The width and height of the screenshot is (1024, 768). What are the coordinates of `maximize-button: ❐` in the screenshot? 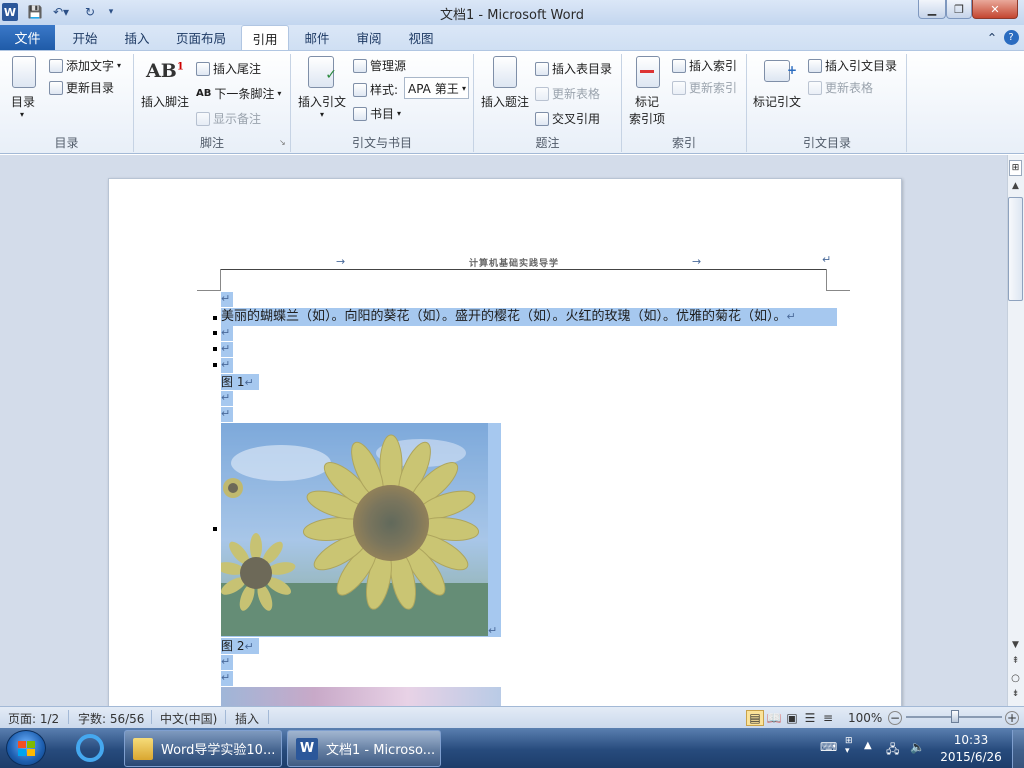 It's located at (959, 9).